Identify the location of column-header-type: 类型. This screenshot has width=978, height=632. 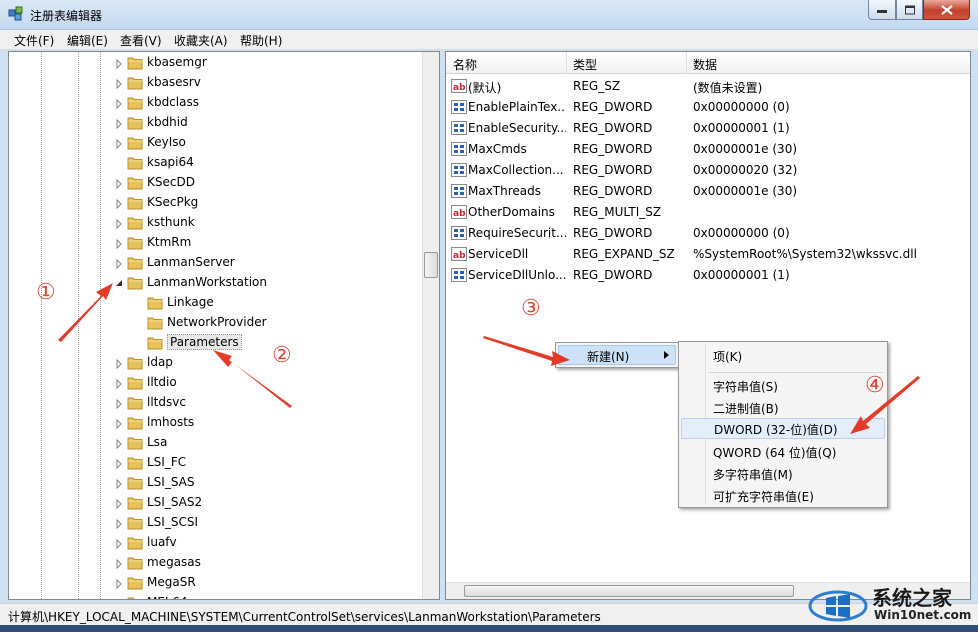
(585, 64).